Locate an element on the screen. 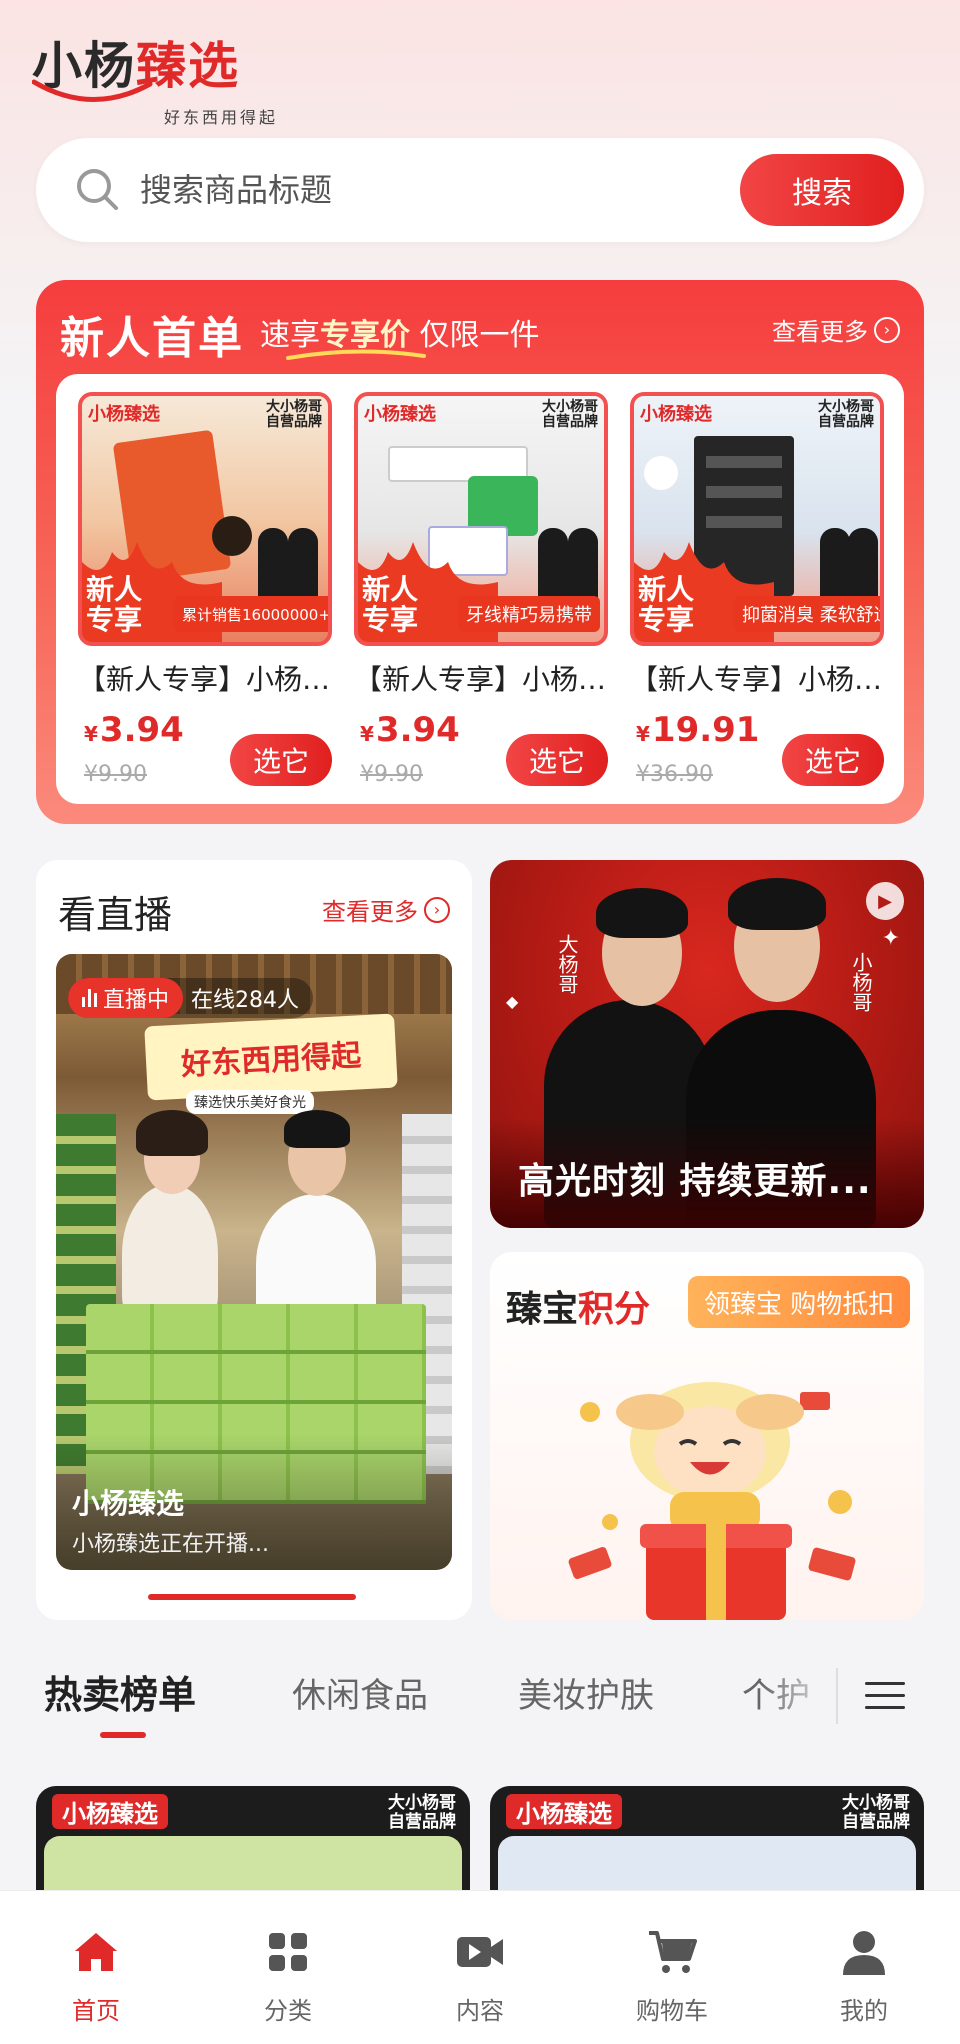  play-icon: ▶ is located at coordinates (885, 901).